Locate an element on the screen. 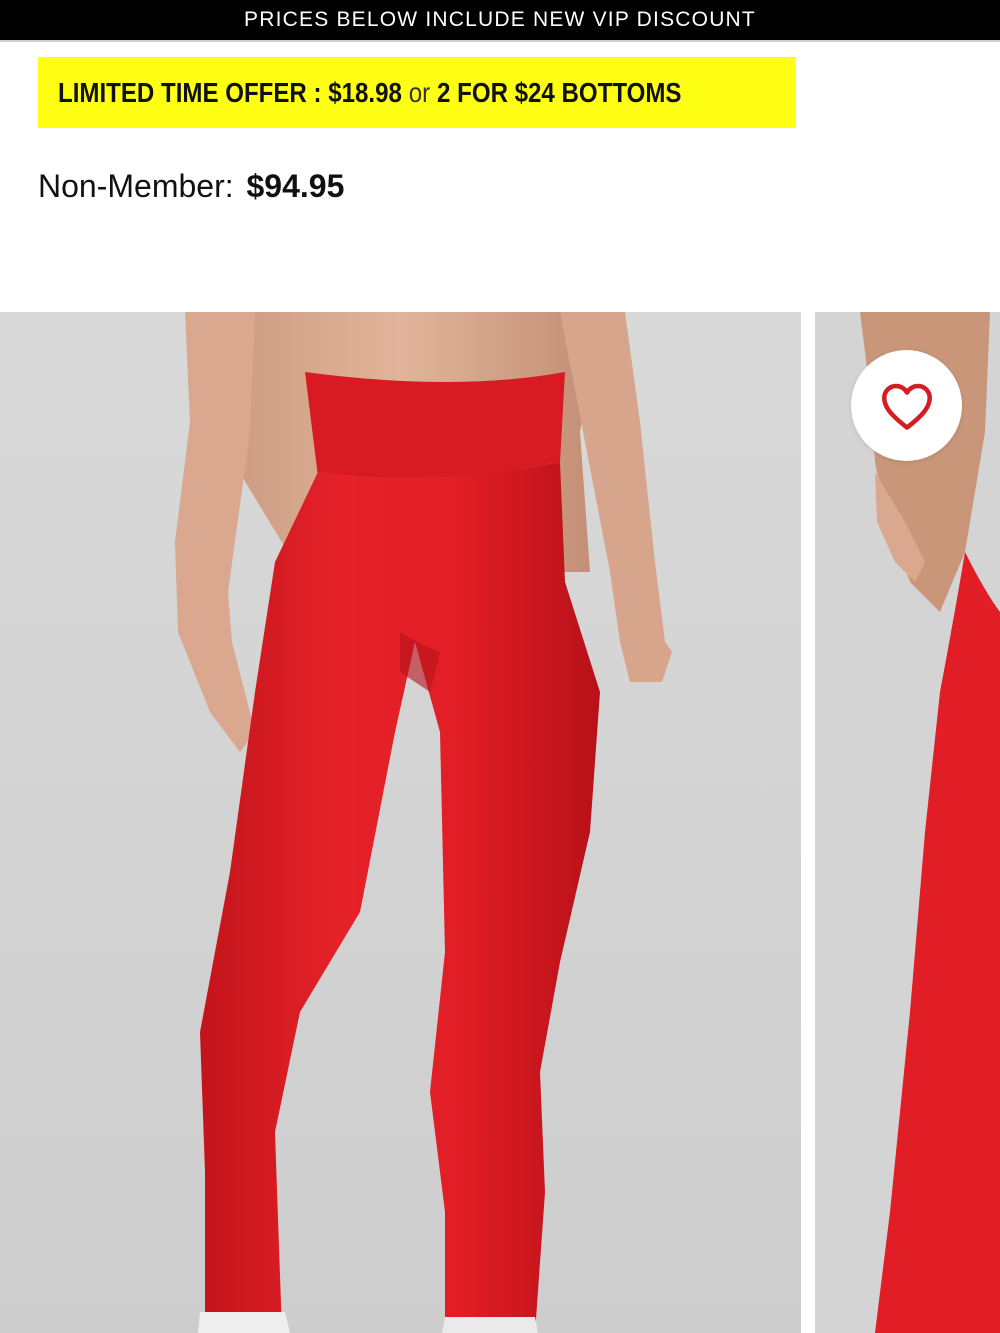  leggings-side-illustration is located at coordinates (907, 822).